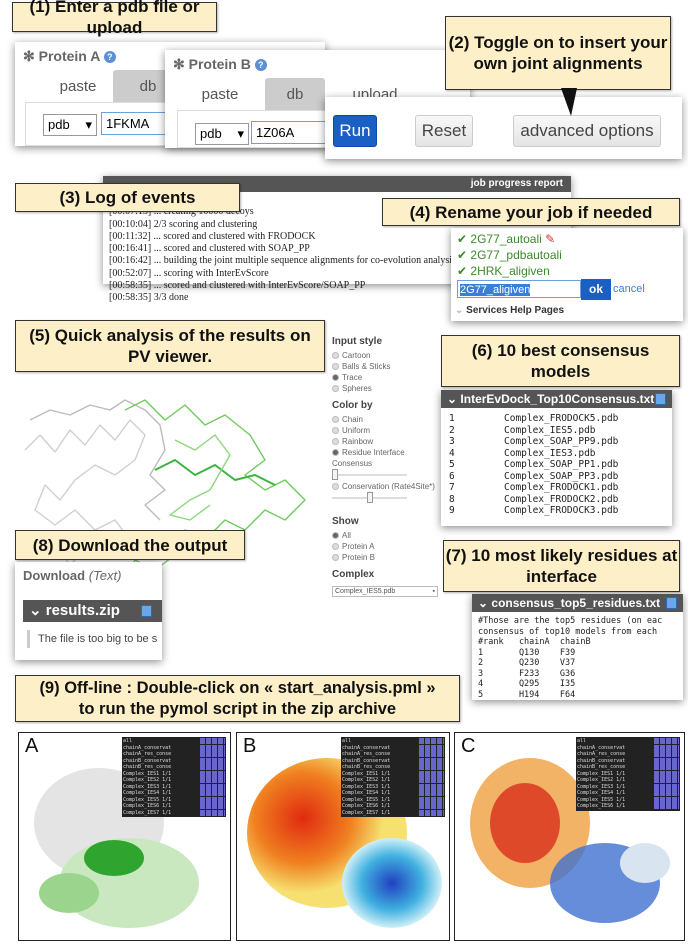  What do you see at coordinates (503, 271) in the screenshot?
I see `job-item: ✔ 2HRK_aligiven` at bounding box center [503, 271].